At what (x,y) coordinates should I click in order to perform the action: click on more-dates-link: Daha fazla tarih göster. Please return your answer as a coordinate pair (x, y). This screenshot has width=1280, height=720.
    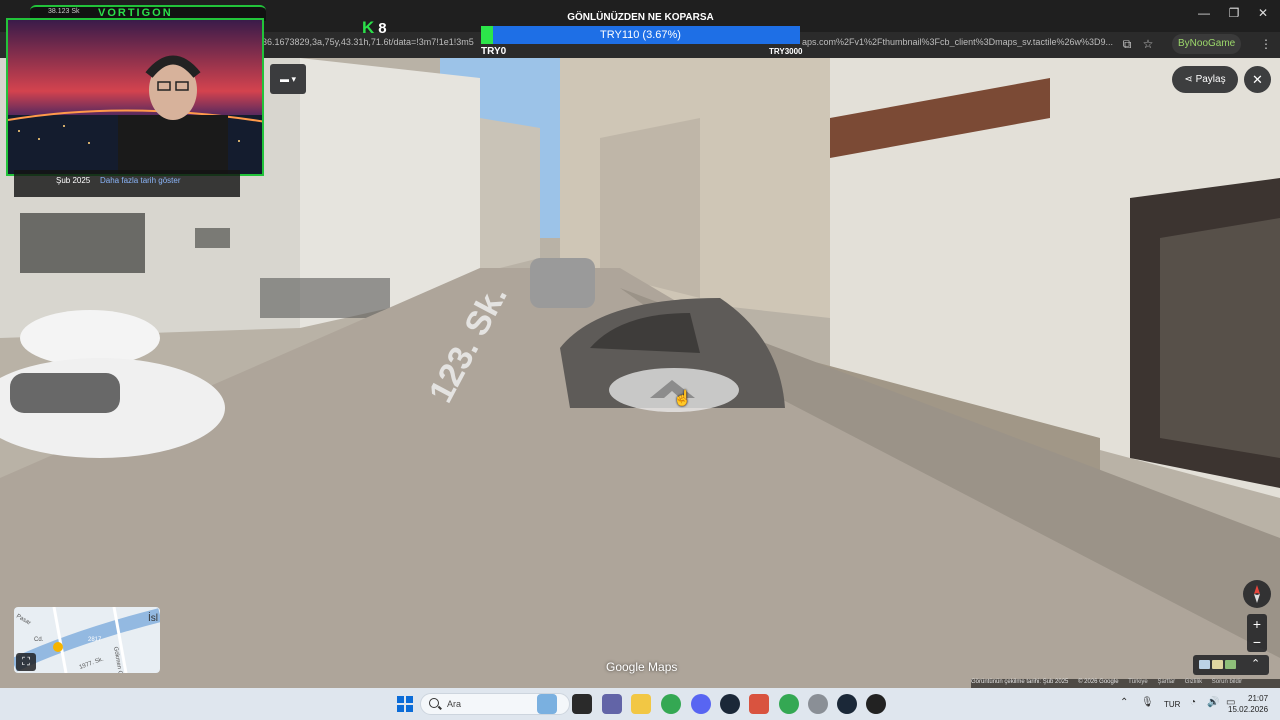
    Looking at the image, I should click on (140, 180).